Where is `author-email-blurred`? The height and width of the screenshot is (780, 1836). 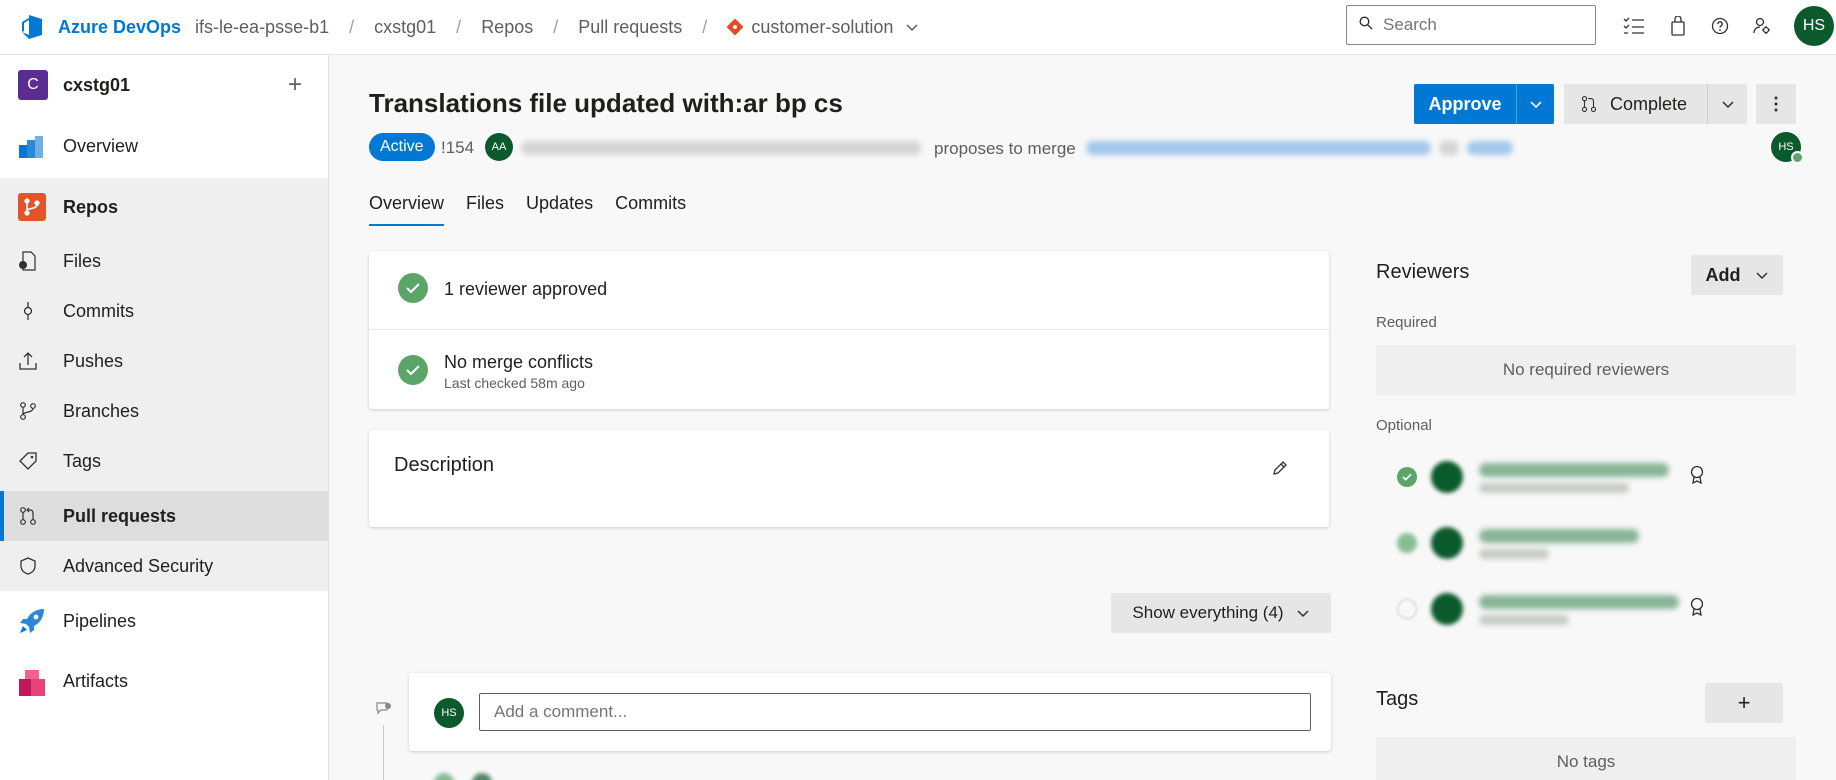
author-email-blurred is located at coordinates (721, 148).